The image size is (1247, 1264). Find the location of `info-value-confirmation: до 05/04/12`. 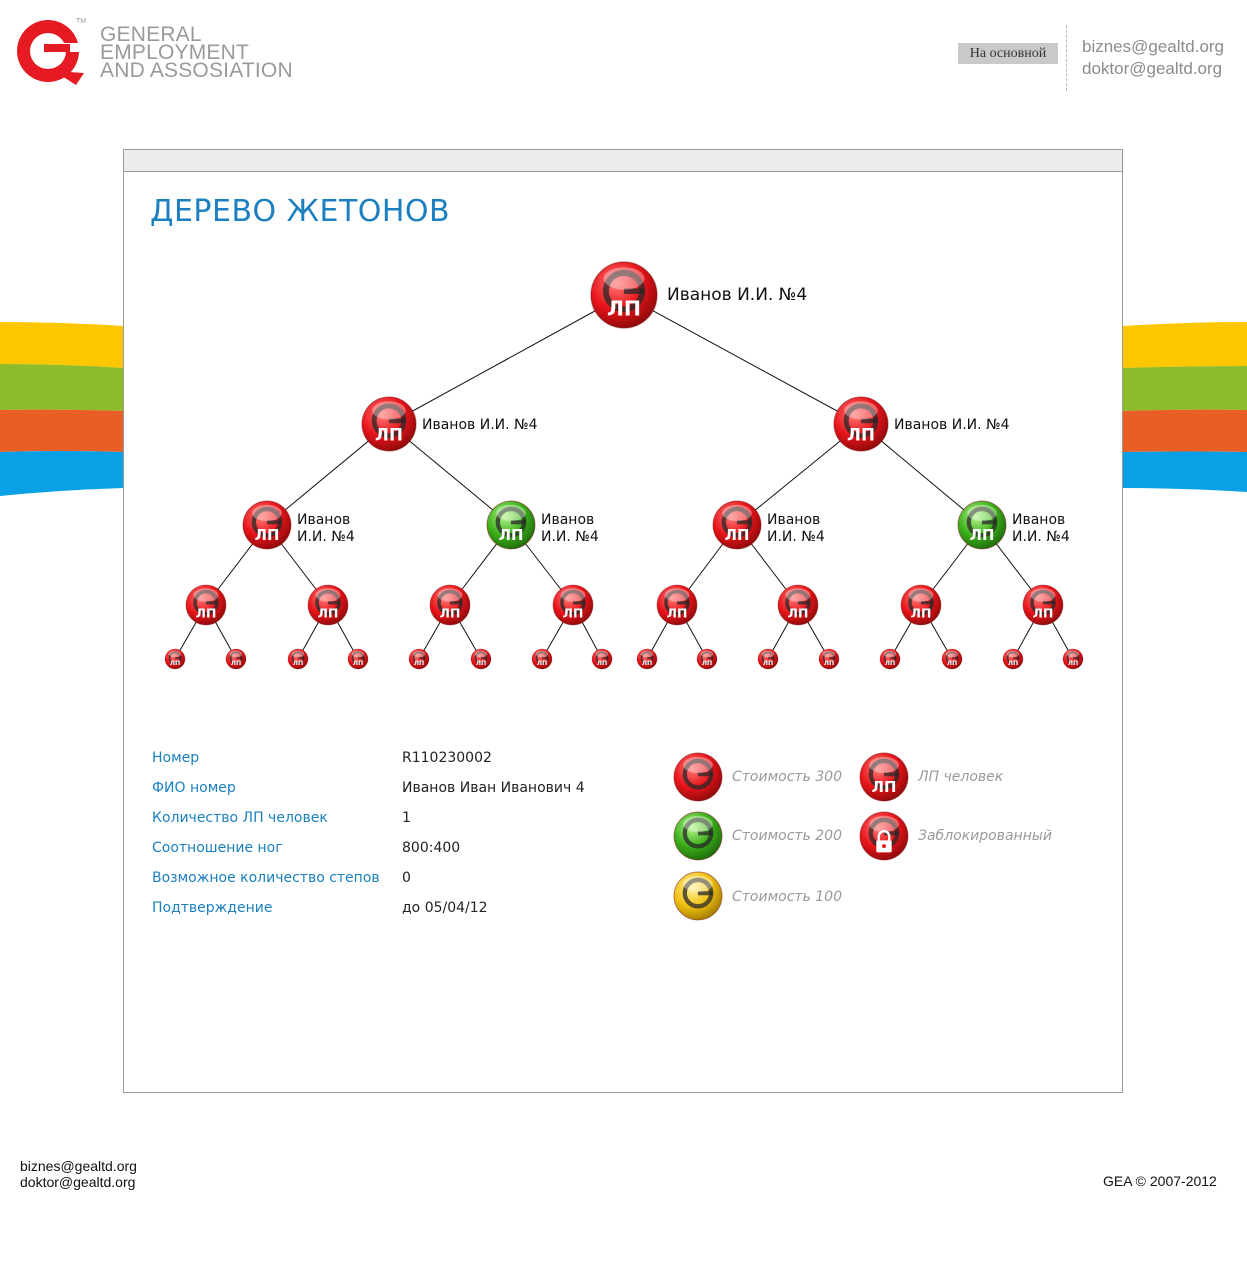

info-value-confirmation: до 05/04/12 is located at coordinates (445, 908).